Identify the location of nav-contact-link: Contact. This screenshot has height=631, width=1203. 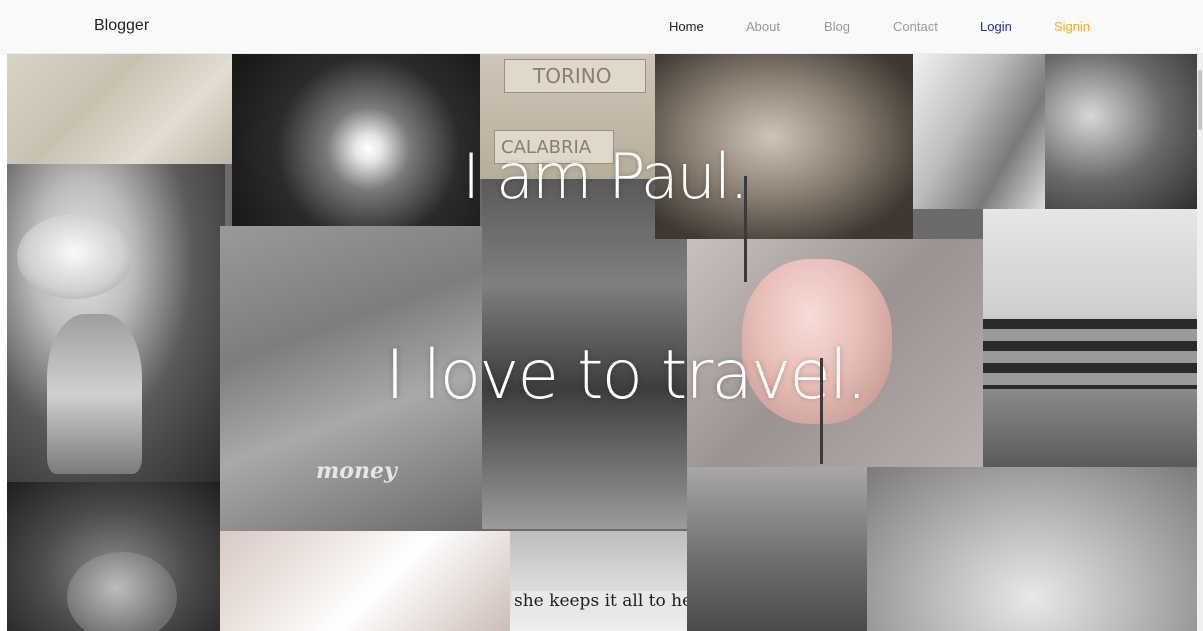
(915, 26).